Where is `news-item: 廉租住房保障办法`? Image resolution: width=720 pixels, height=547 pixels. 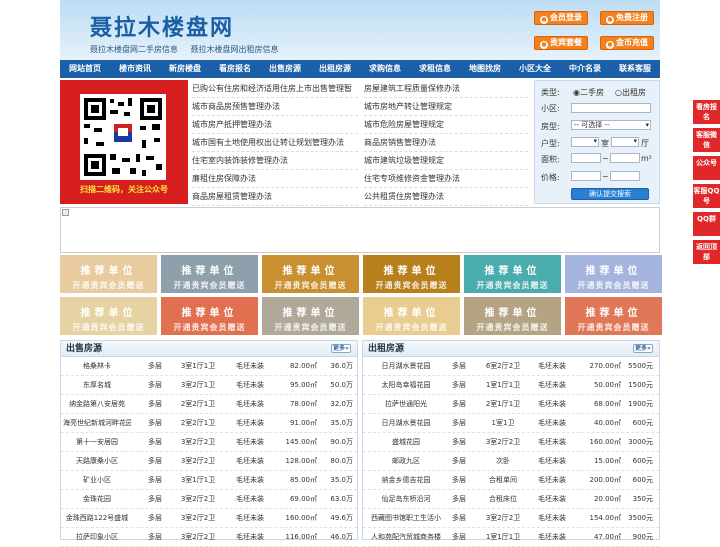 news-item: 廉租住房保障办法 is located at coordinates (275, 179).